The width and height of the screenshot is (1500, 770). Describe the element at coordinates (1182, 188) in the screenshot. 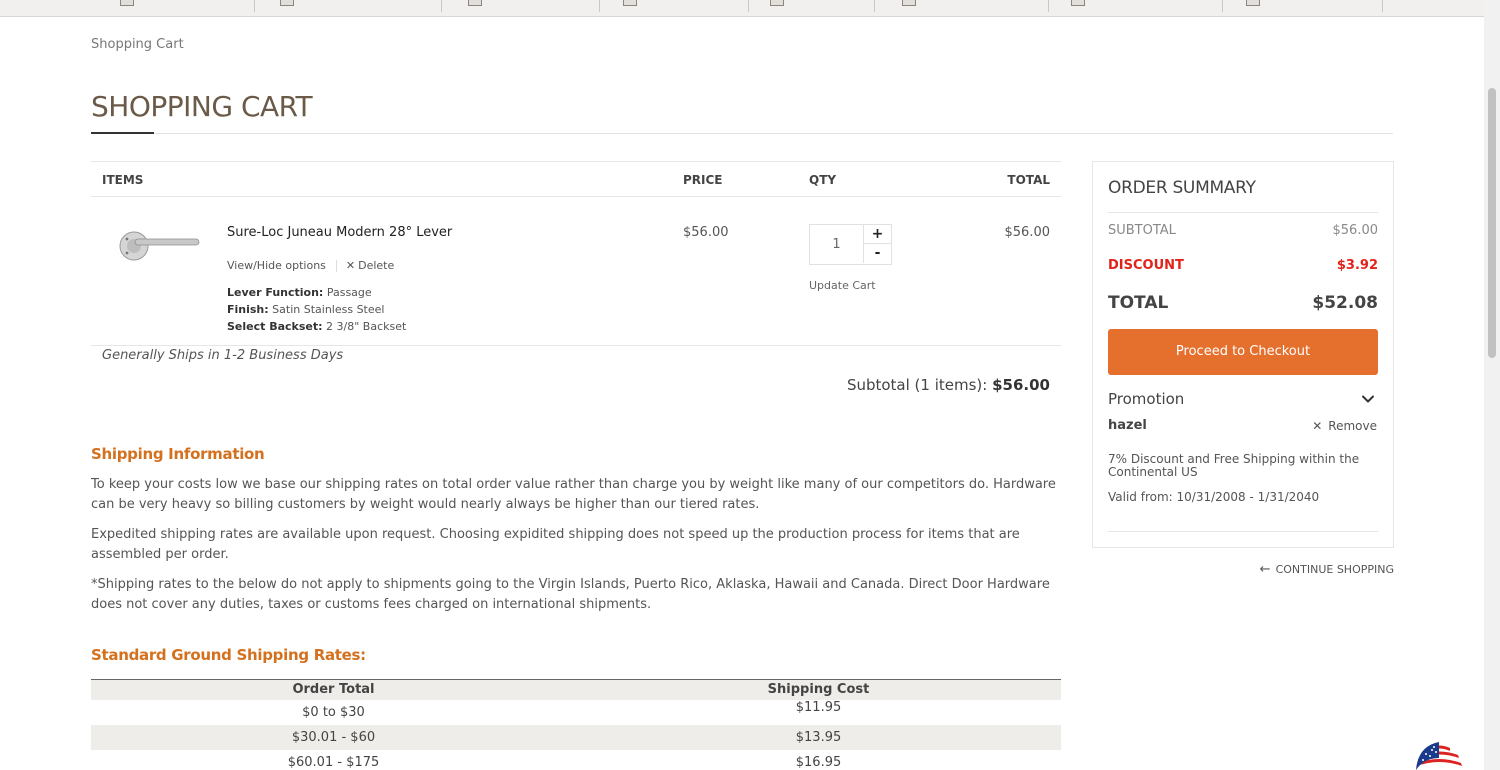

I see `order-summary-title: ORDER SUMMARY` at that location.